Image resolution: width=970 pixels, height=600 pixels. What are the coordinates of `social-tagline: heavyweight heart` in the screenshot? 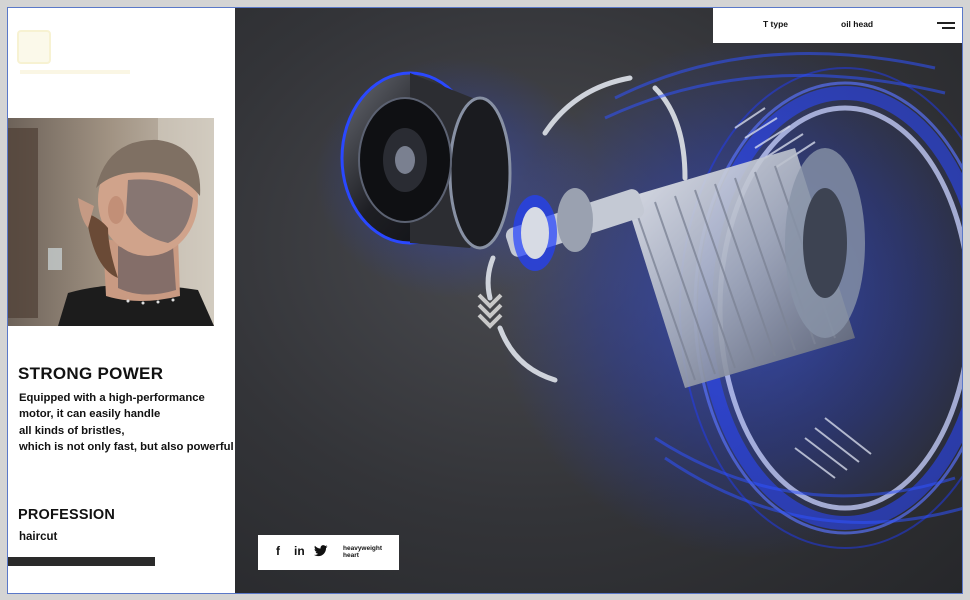 It's located at (363, 552).